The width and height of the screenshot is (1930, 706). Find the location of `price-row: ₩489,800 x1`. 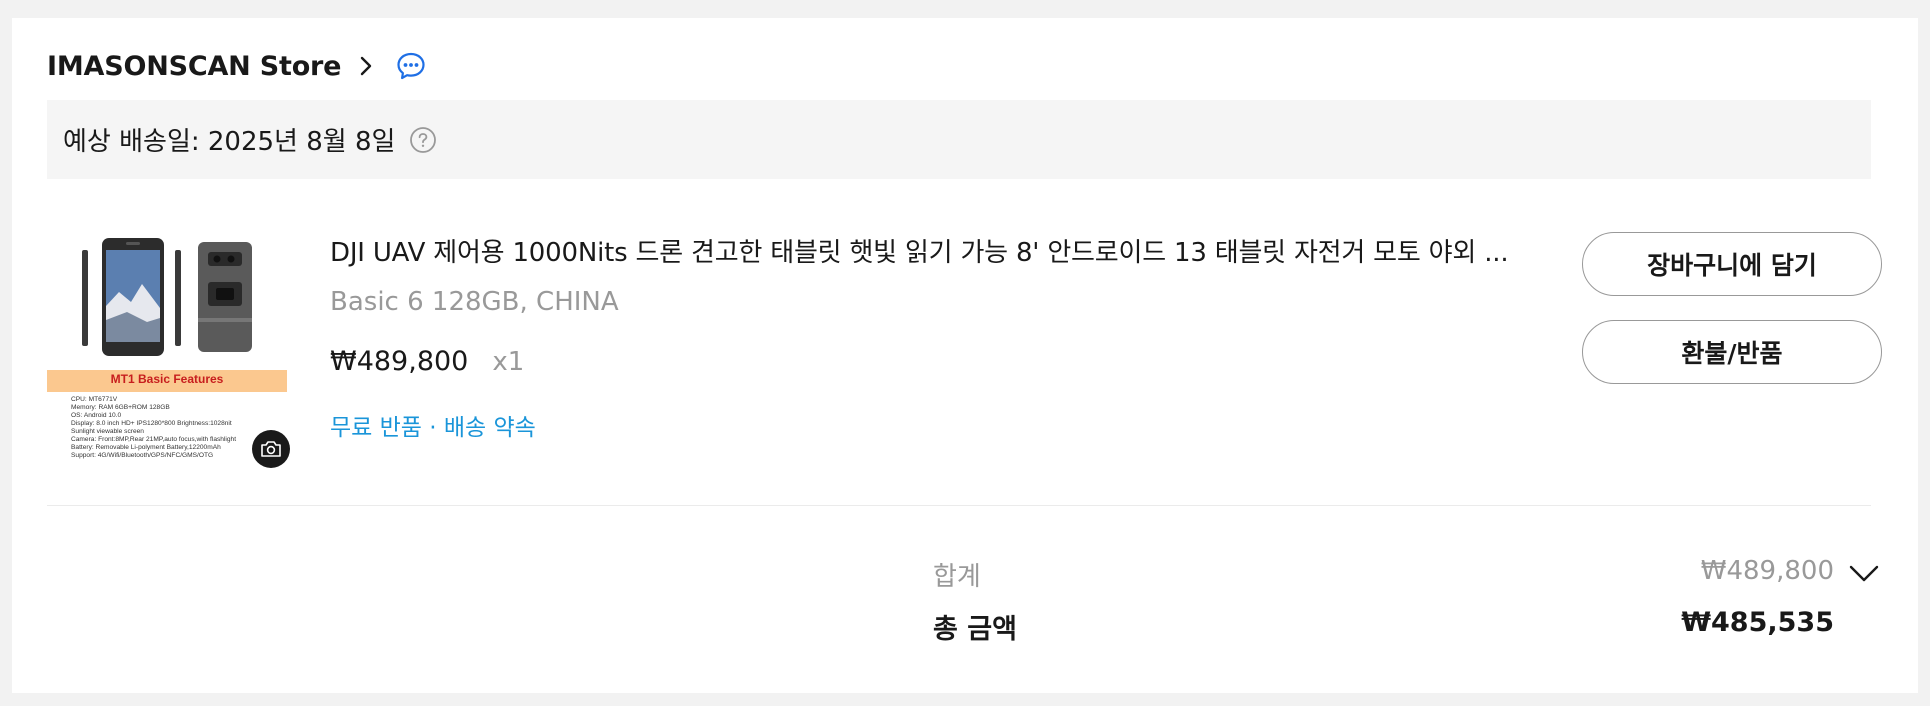

price-row: ₩489,800 x1 is located at coordinates (427, 361).